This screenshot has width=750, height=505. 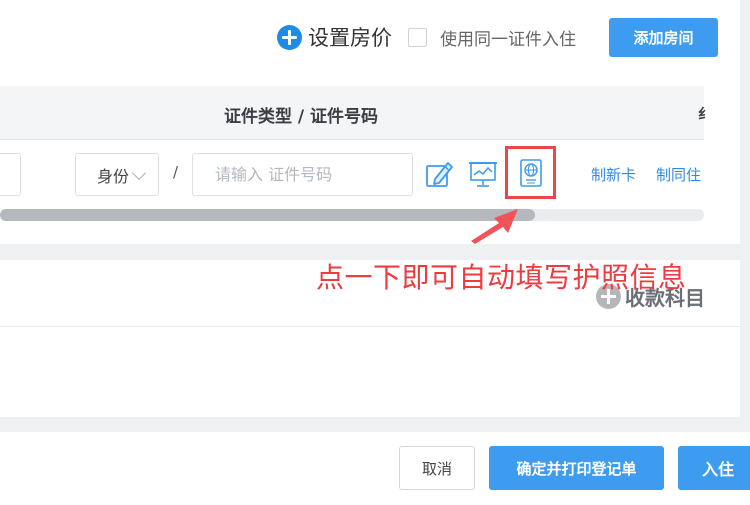 I want to click on passport-icon, so click(x=531, y=173).